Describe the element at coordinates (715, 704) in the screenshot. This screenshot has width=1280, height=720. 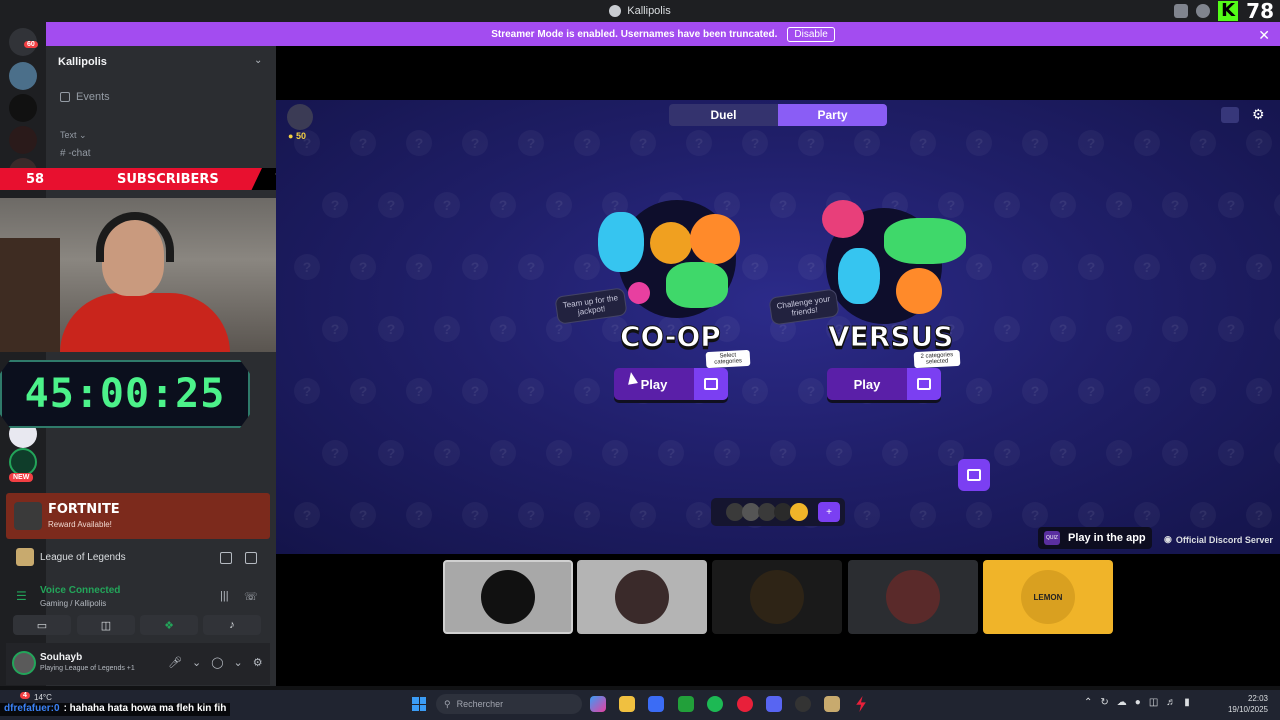
I see `spotify-app-icon` at that location.